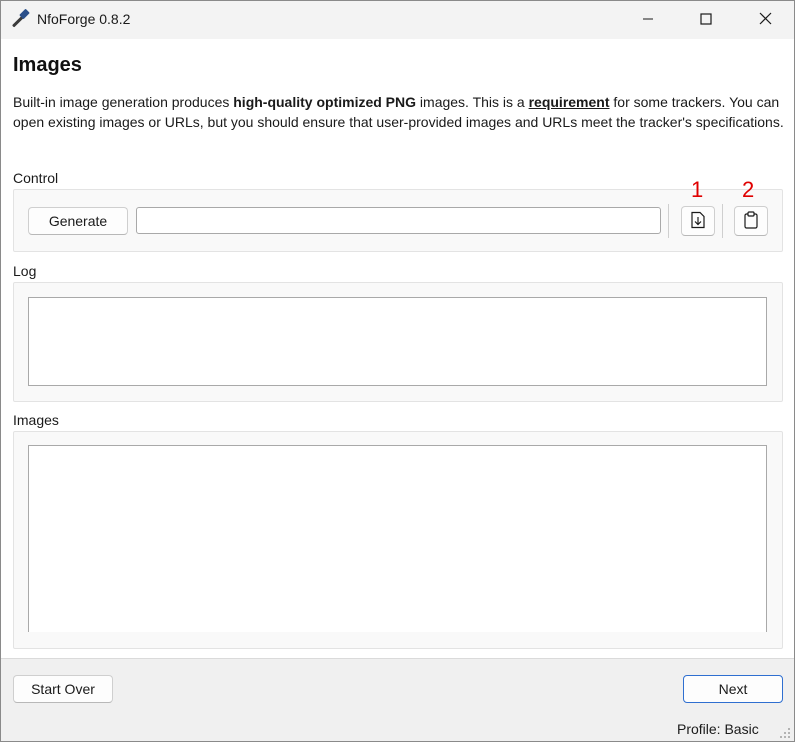  Describe the element at coordinates (63, 689) in the screenshot. I see `start-over-button: Start Over` at that location.